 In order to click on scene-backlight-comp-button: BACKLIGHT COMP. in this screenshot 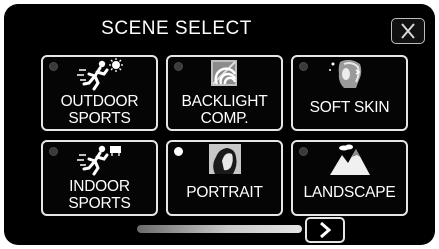, I will do `click(224, 93)`.